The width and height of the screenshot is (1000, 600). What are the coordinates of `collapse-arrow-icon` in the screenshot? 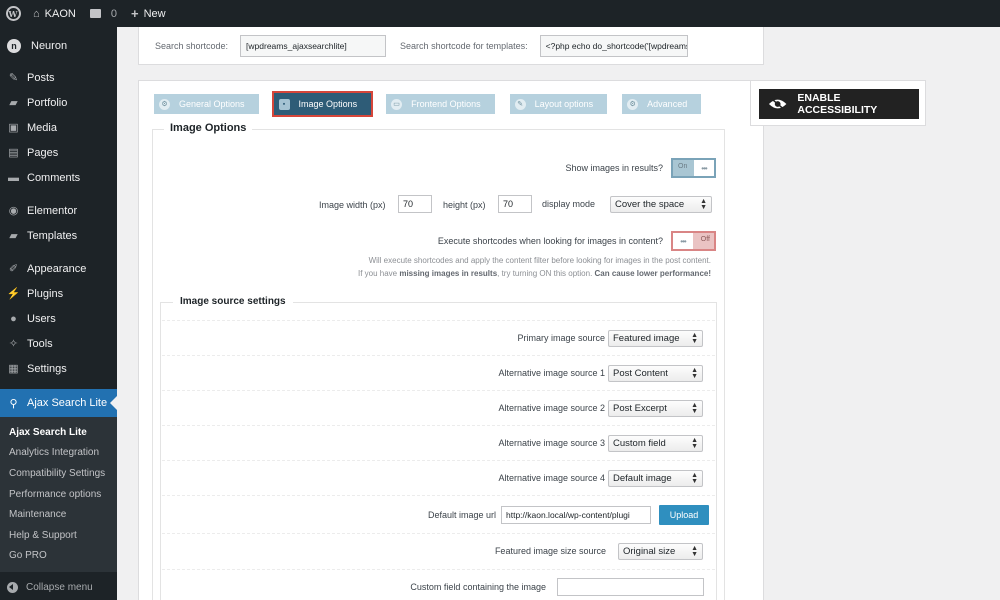 It's located at (12, 587).